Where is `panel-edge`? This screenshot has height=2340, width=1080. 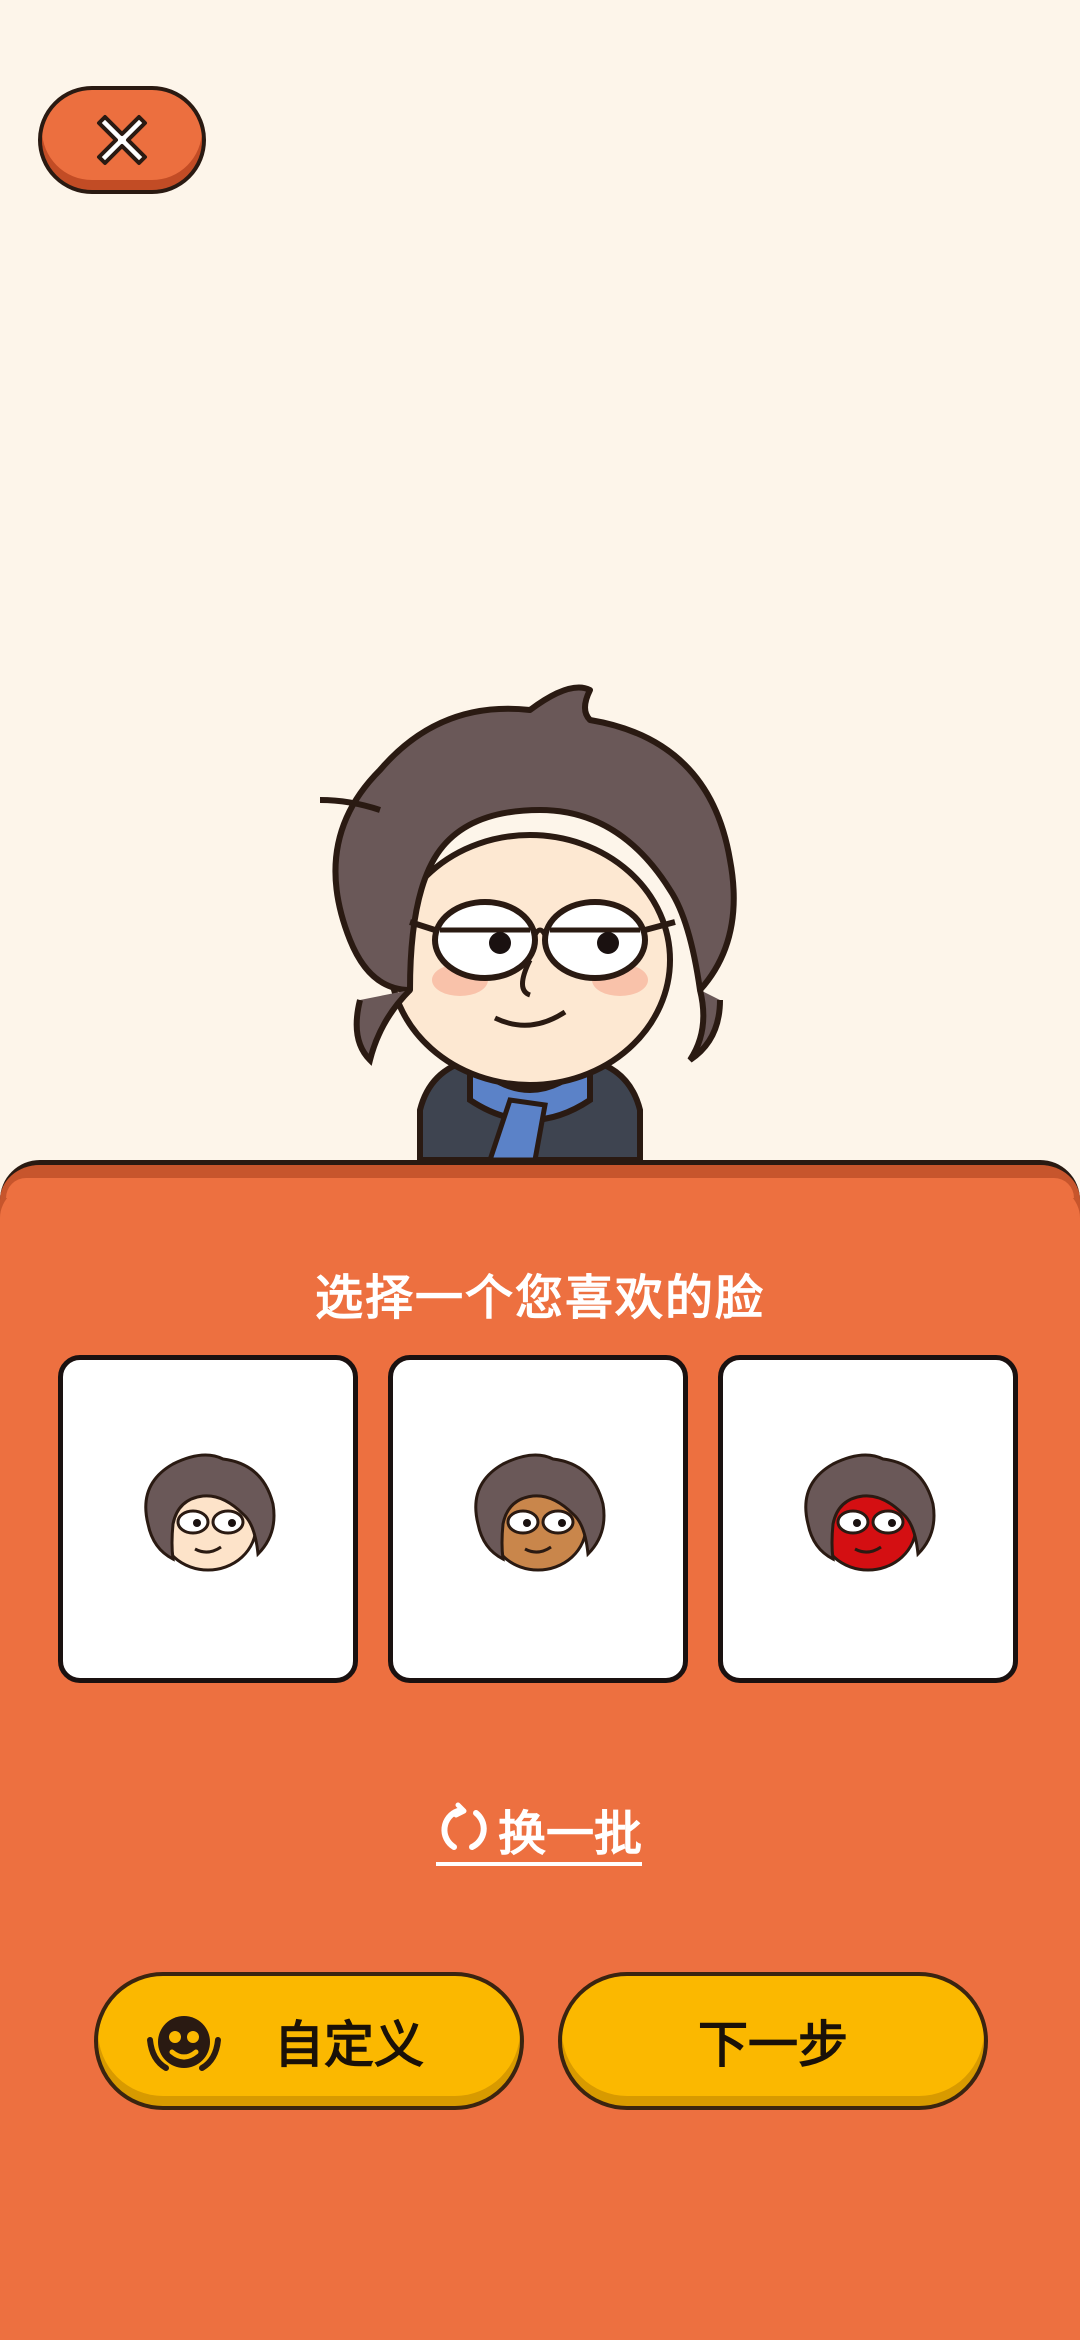 panel-edge is located at coordinates (540, 1188).